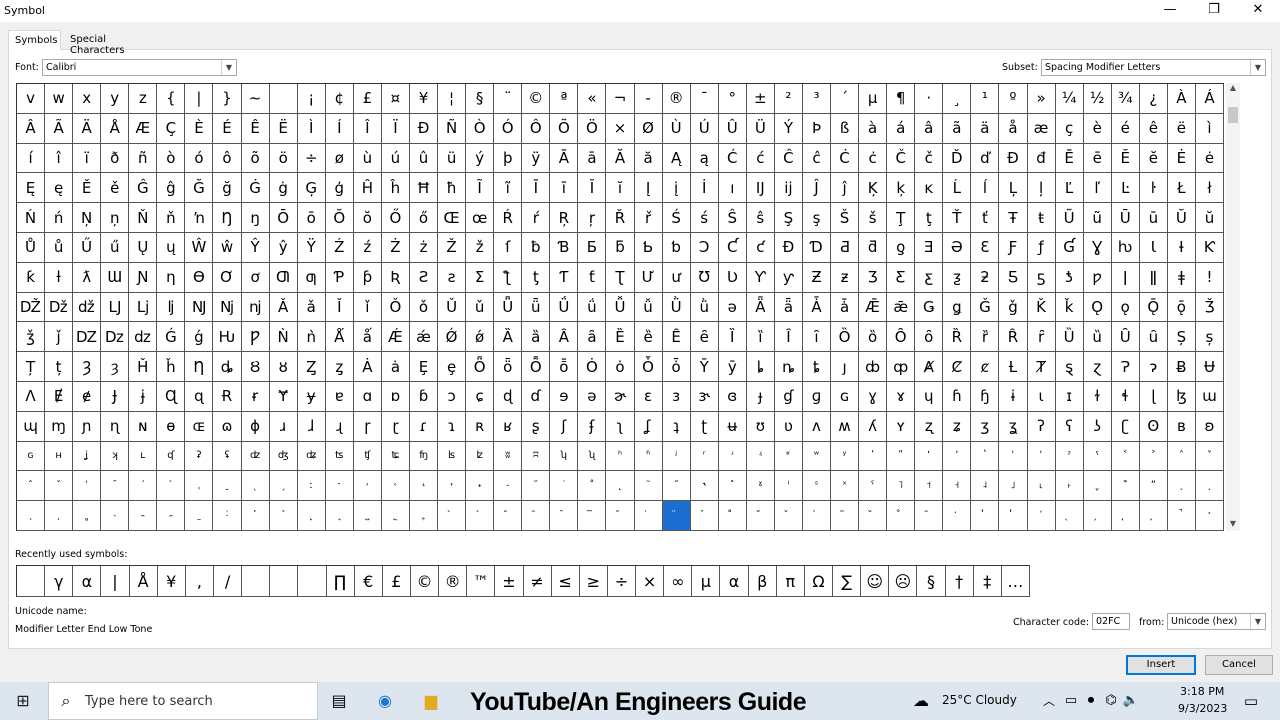 The height and width of the screenshot is (720, 1280). What do you see at coordinates (339, 426) in the screenshot?
I see `symbol-cell: ɻ` at bounding box center [339, 426].